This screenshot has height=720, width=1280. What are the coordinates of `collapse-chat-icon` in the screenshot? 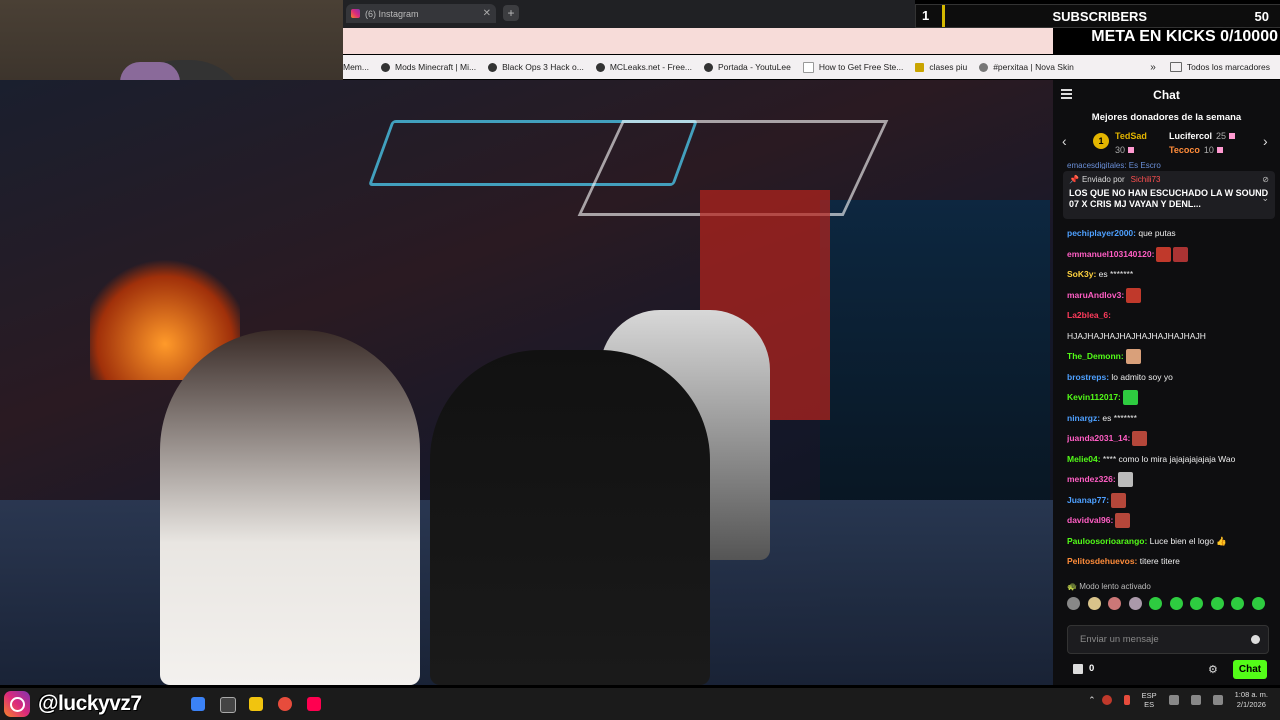 It's located at (1066, 94).